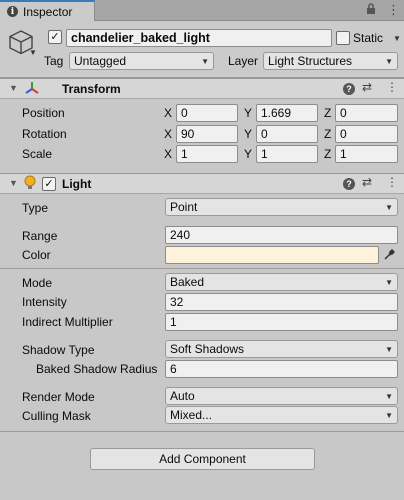 The width and height of the screenshot is (404, 500). Describe the element at coordinates (12, 11) in the screenshot. I see `info-icon: i` at that location.